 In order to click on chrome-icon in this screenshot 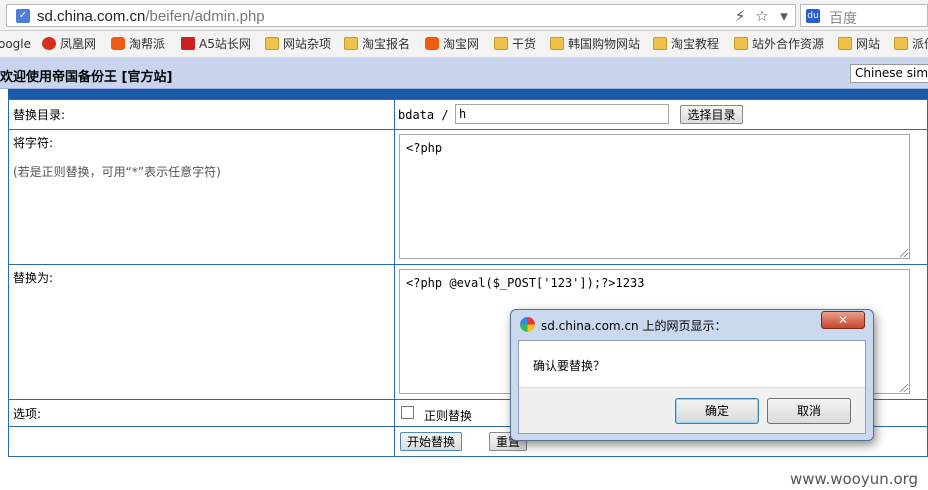, I will do `click(527, 324)`.